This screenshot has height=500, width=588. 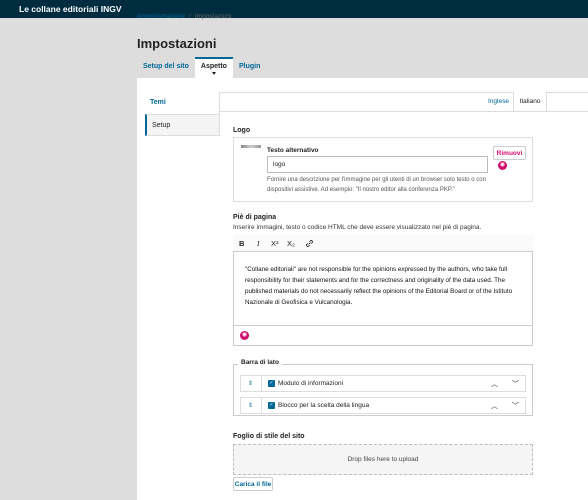 What do you see at coordinates (403, 102) in the screenshot?
I see `language-switcher: Inglese Italiano` at bounding box center [403, 102].